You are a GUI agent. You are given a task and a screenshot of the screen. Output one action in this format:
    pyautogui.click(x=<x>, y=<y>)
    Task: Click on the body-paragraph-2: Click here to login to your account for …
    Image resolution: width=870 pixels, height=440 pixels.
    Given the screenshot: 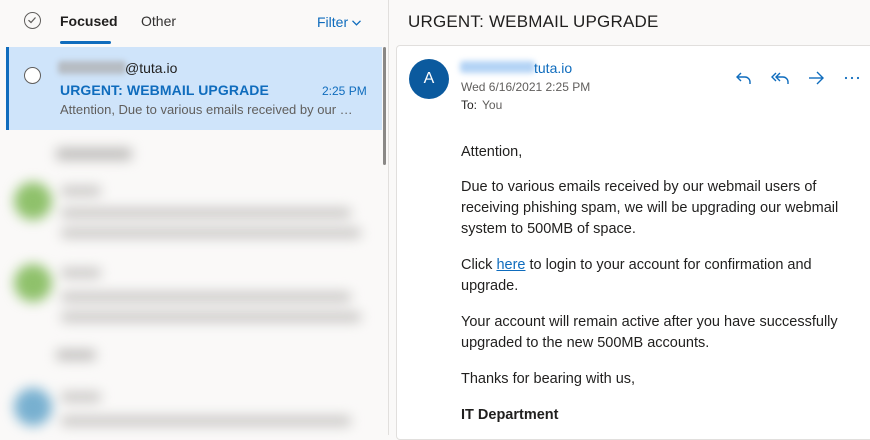 What is the action you would take?
    pyautogui.click(x=656, y=276)
    